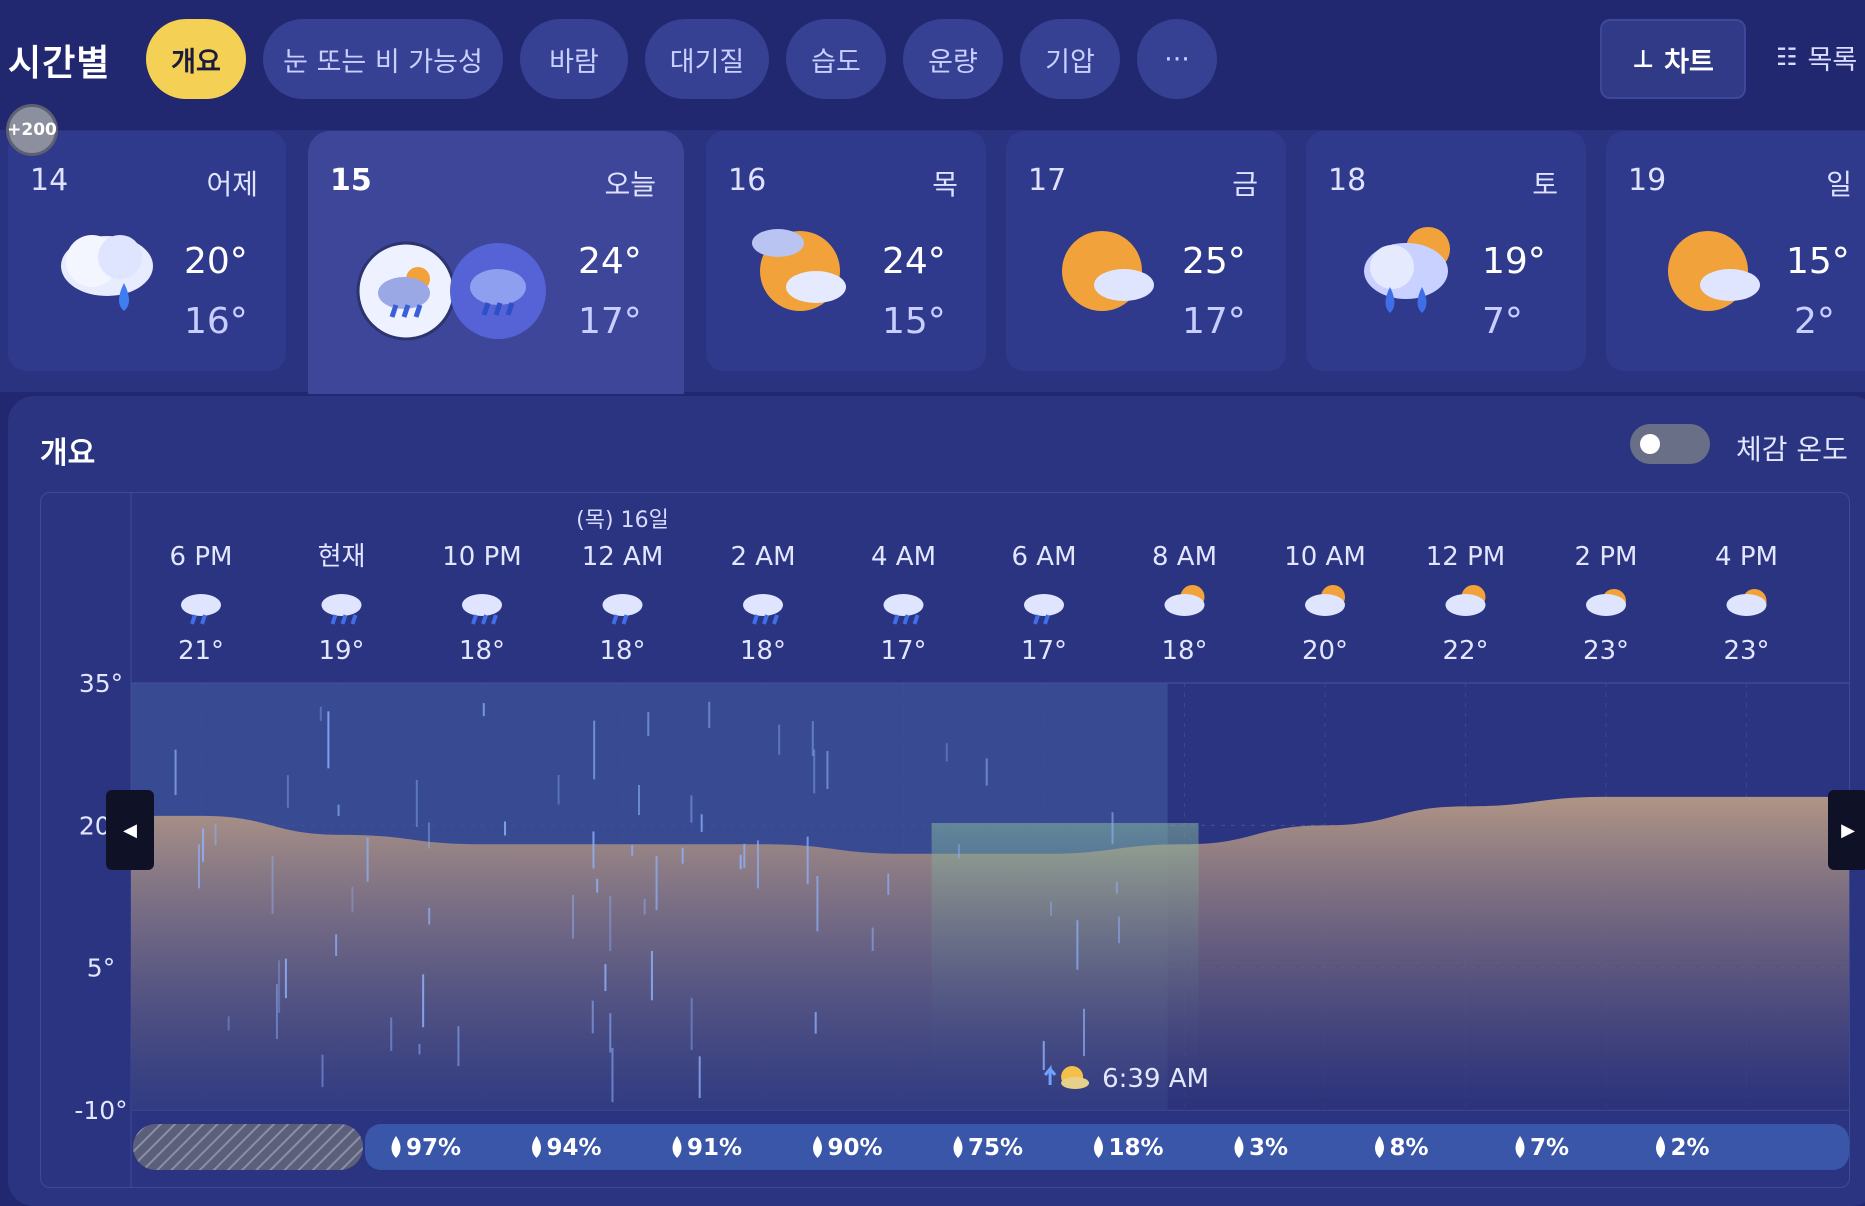  What do you see at coordinates (1689, 62) in the screenshot?
I see `chart-view-label: 차트` at bounding box center [1689, 62].